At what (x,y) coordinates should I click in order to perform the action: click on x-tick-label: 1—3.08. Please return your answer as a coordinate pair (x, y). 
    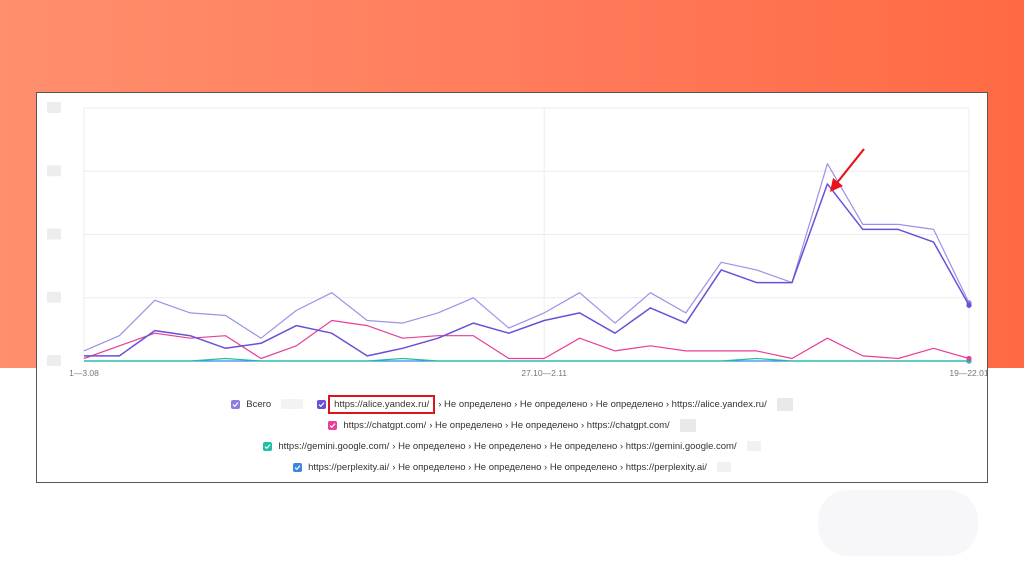
    Looking at the image, I should click on (84, 373).